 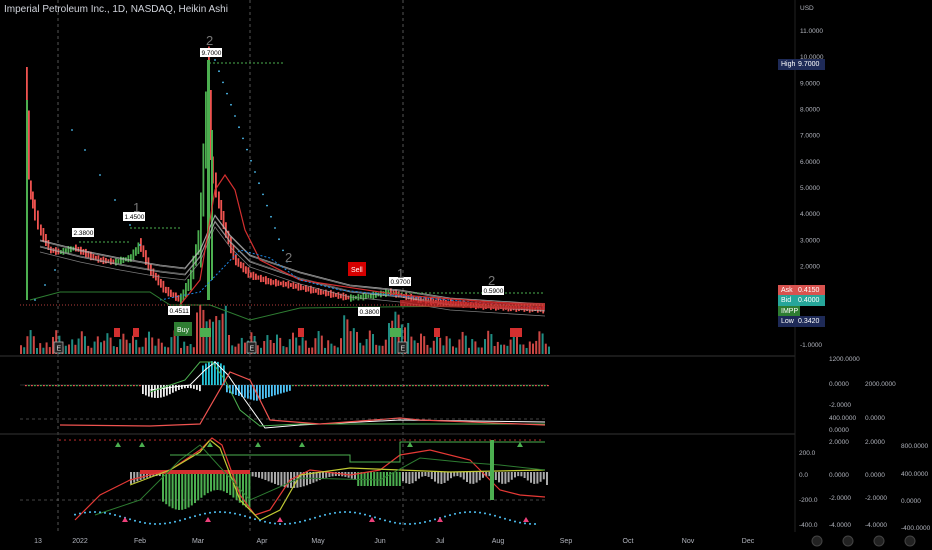 What do you see at coordinates (84, 233) in the screenshot?
I see `value-label: 2.3800` at bounding box center [84, 233].